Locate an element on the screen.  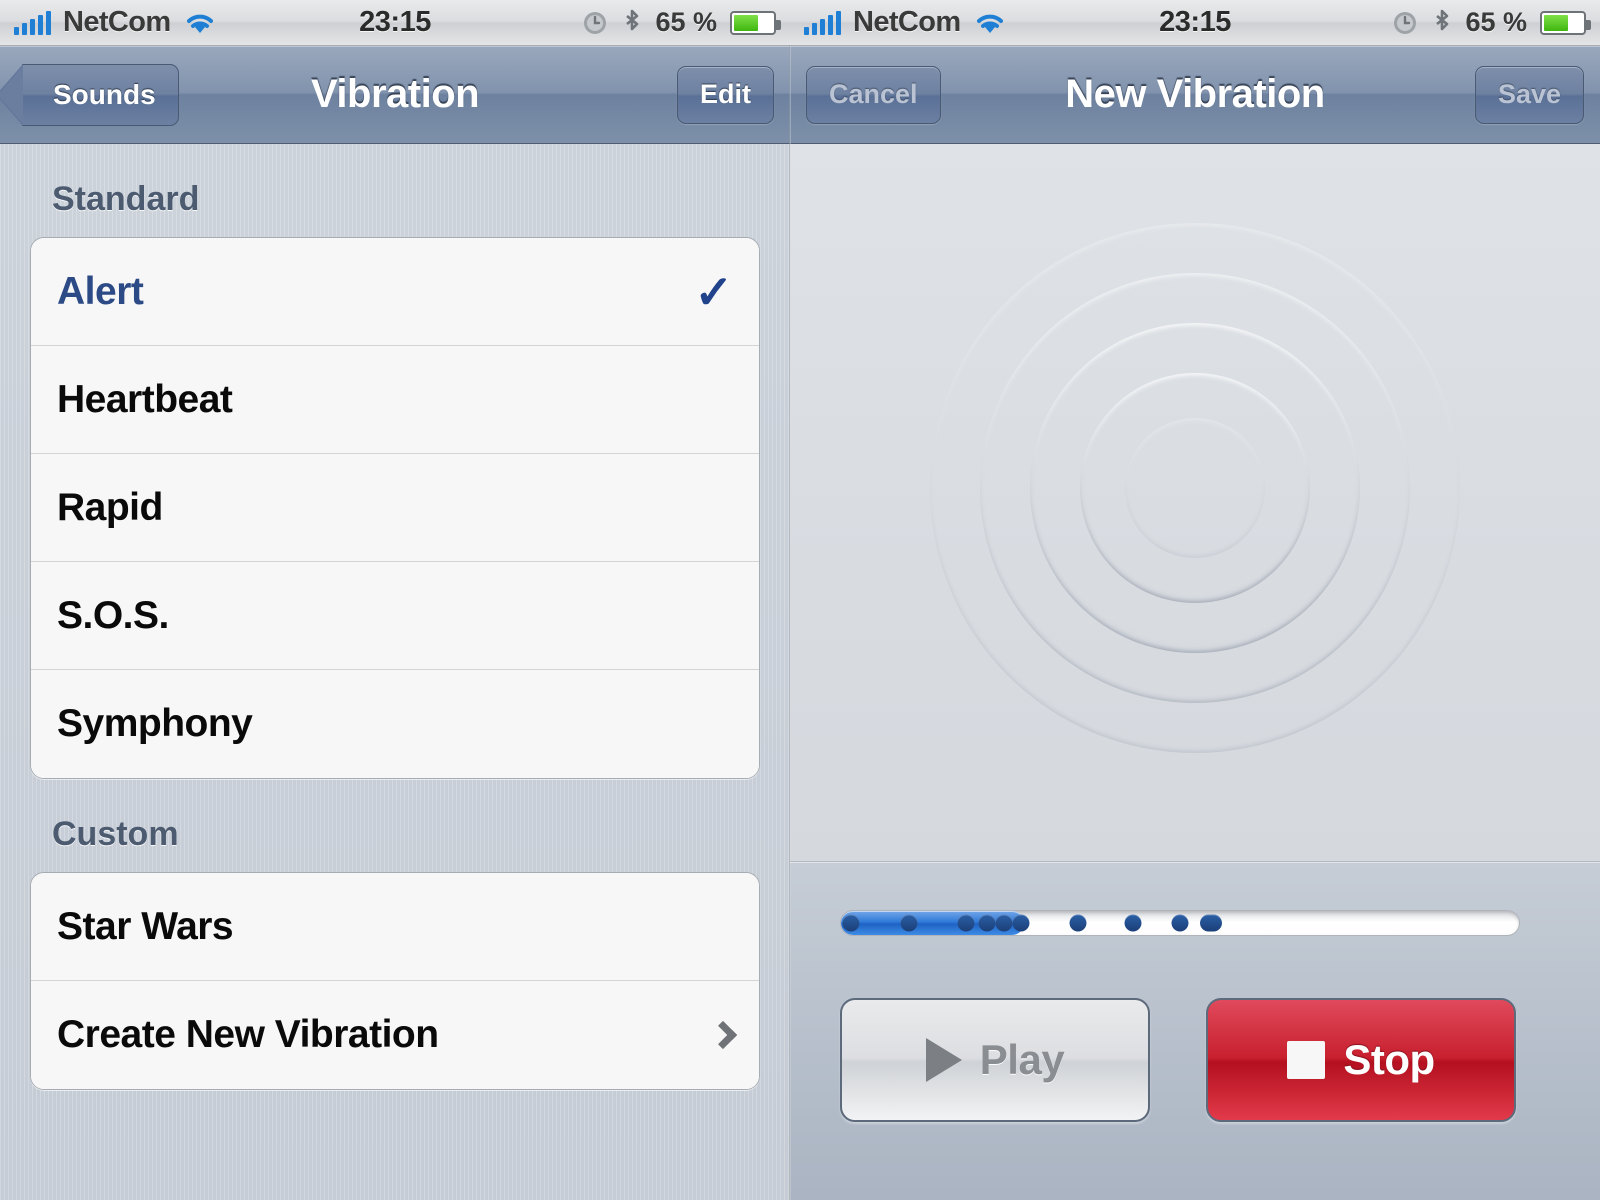
edit-button-label: Edit is located at coordinates (725, 94).